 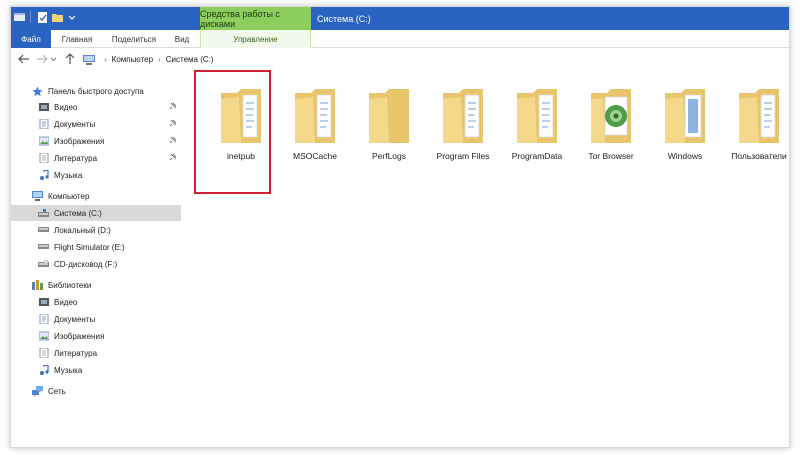 I want to click on inetpub-highlight-frame, so click(x=232, y=132).